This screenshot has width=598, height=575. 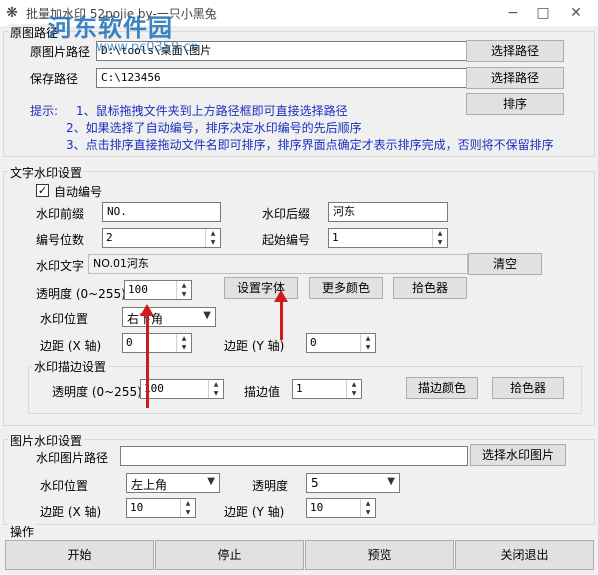 I want to click on start-button: 开始, so click(x=79, y=555).